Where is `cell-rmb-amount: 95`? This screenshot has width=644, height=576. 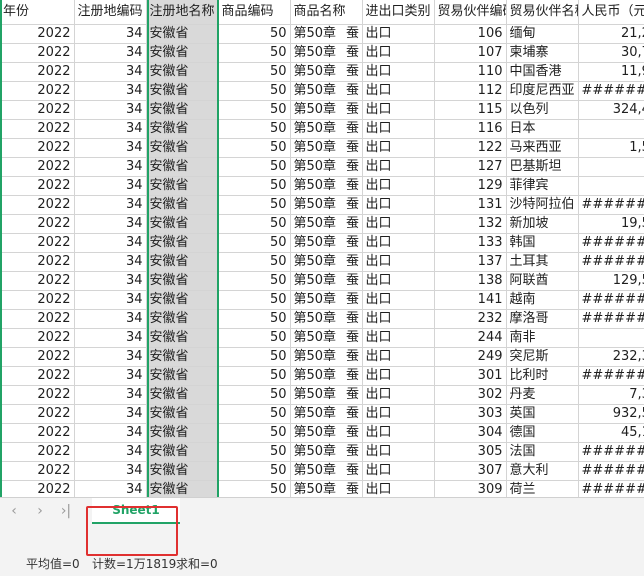
cell-rmb-amount: 95 is located at coordinates (611, 129).